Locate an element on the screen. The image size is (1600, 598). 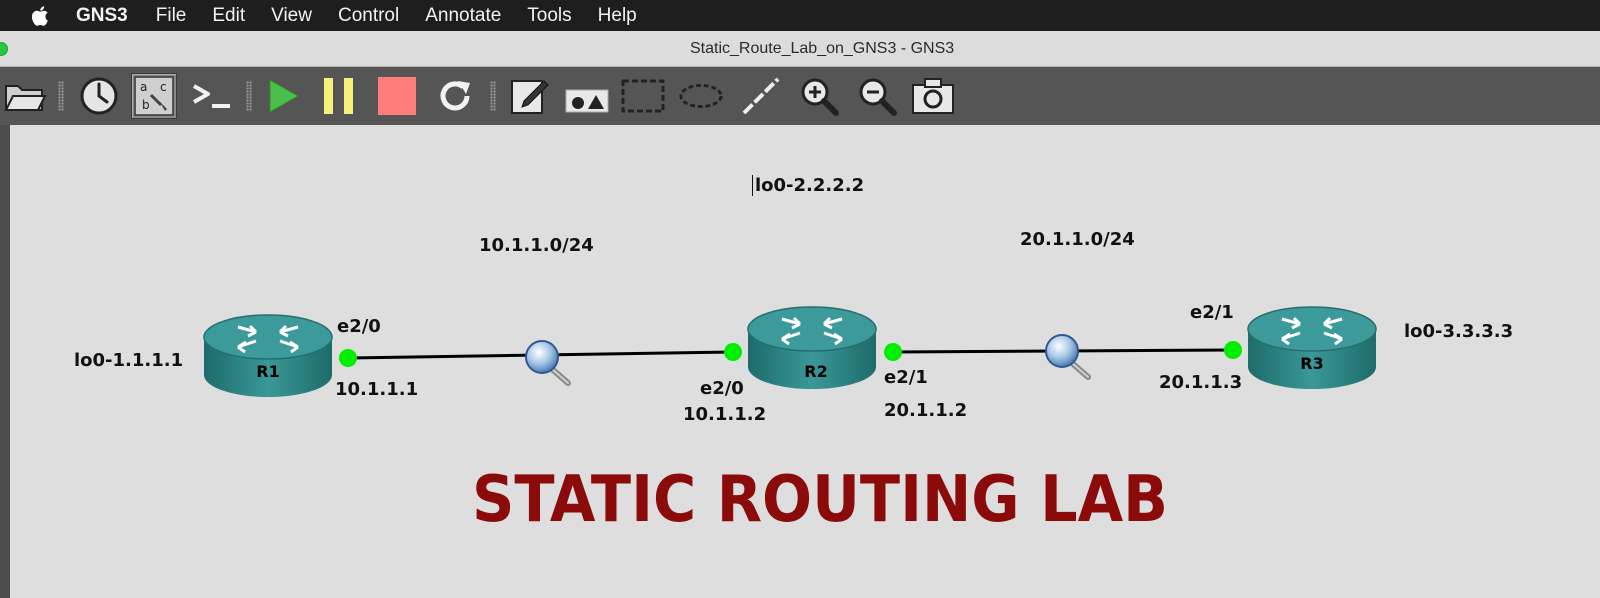
r1-e2-0-ip-label: 10.1.1.1 is located at coordinates (376, 389).